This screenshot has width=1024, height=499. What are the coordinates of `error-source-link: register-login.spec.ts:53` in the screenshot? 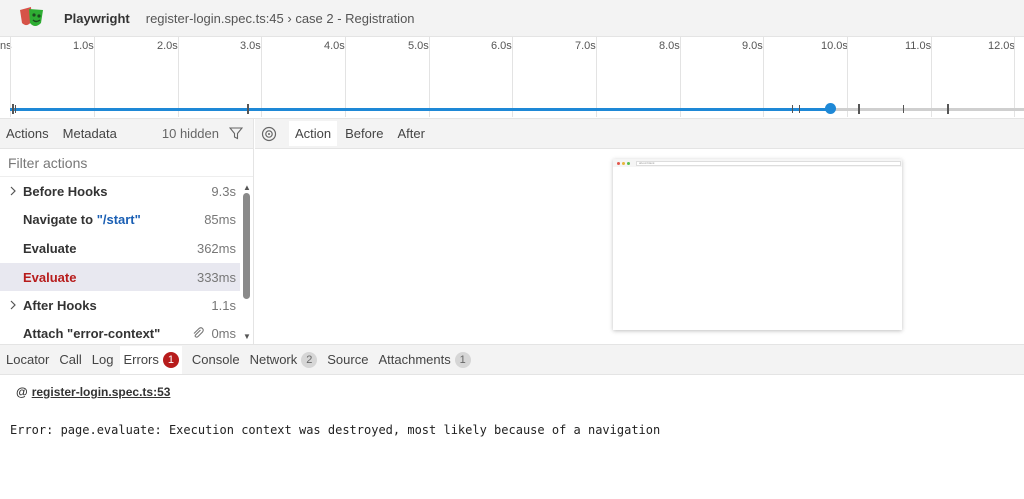 It's located at (101, 392).